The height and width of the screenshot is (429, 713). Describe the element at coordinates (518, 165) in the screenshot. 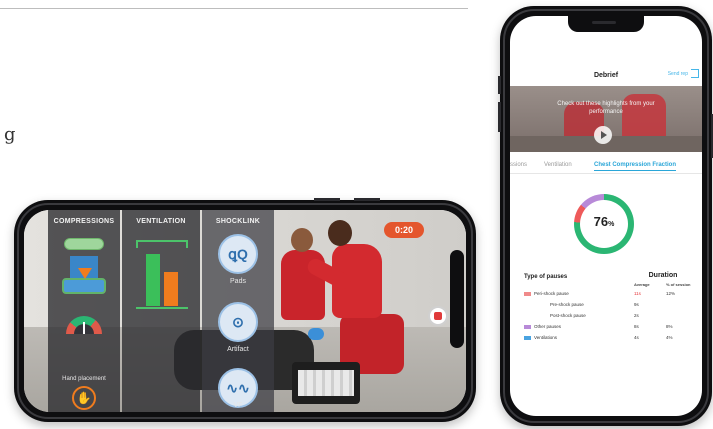

I see `tab-sessions: ssions` at that location.